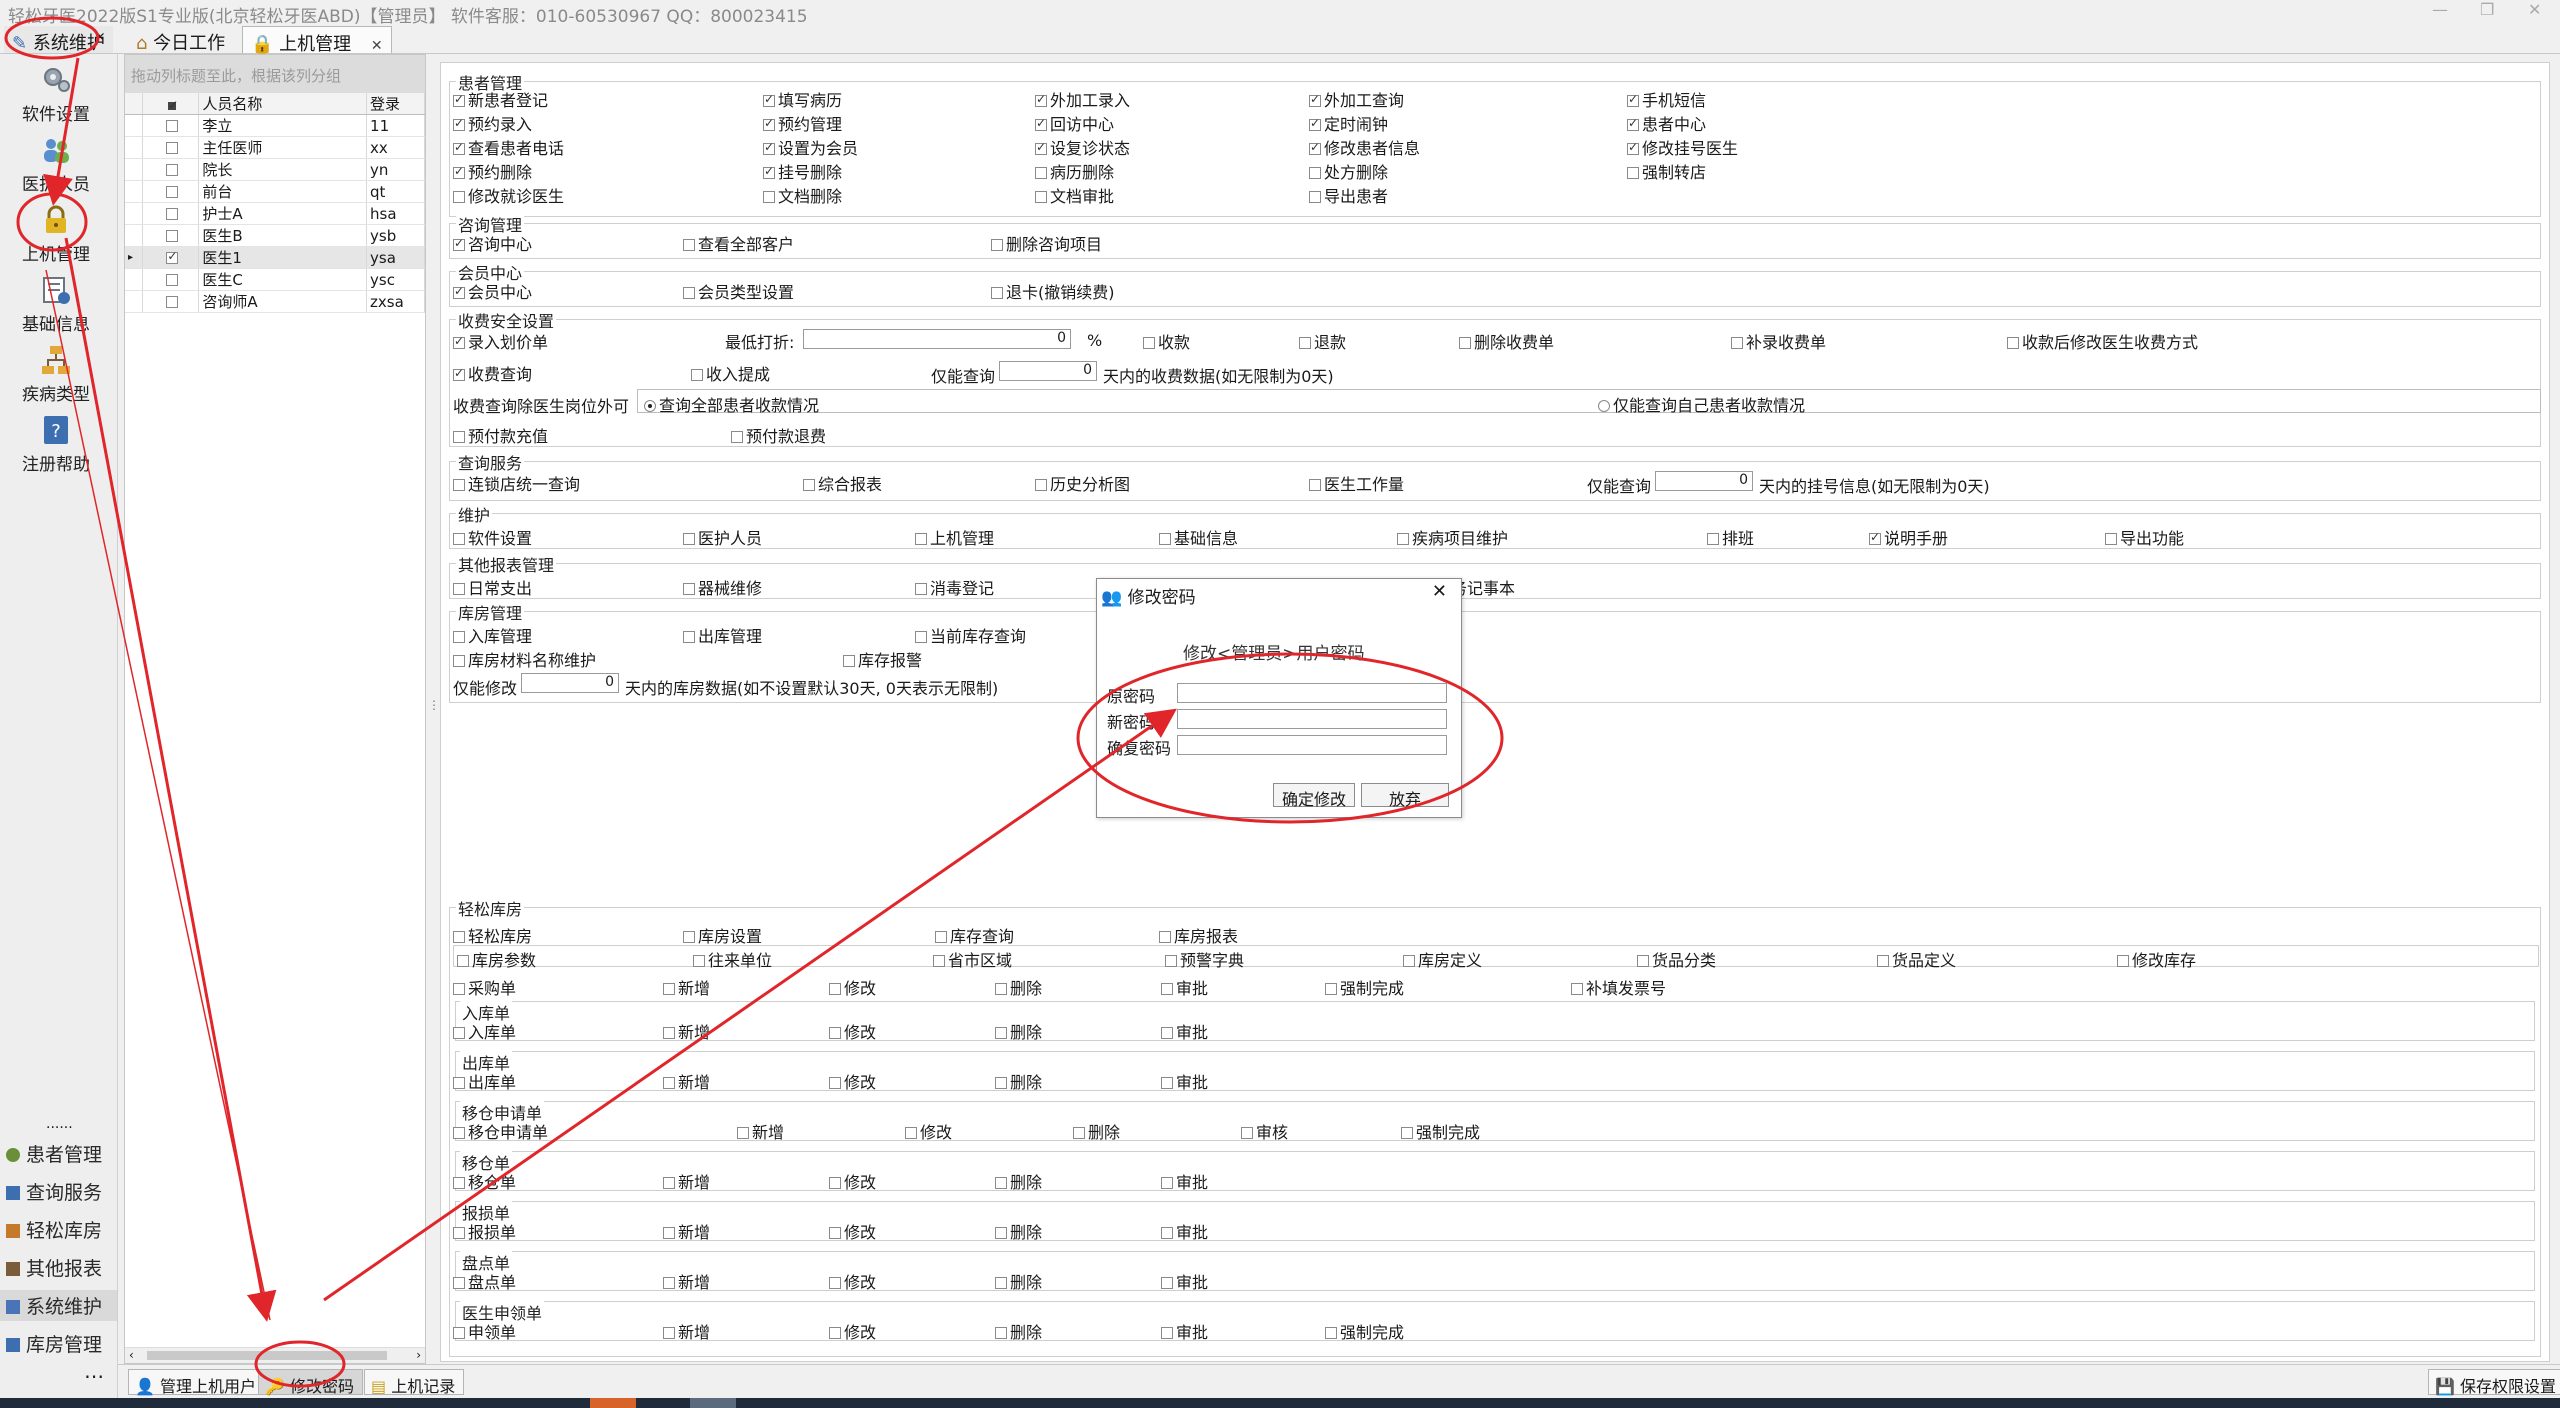  What do you see at coordinates (1348, 123) in the screenshot?
I see `permission-checkbox: 定时闹钟` at bounding box center [1348, 123].